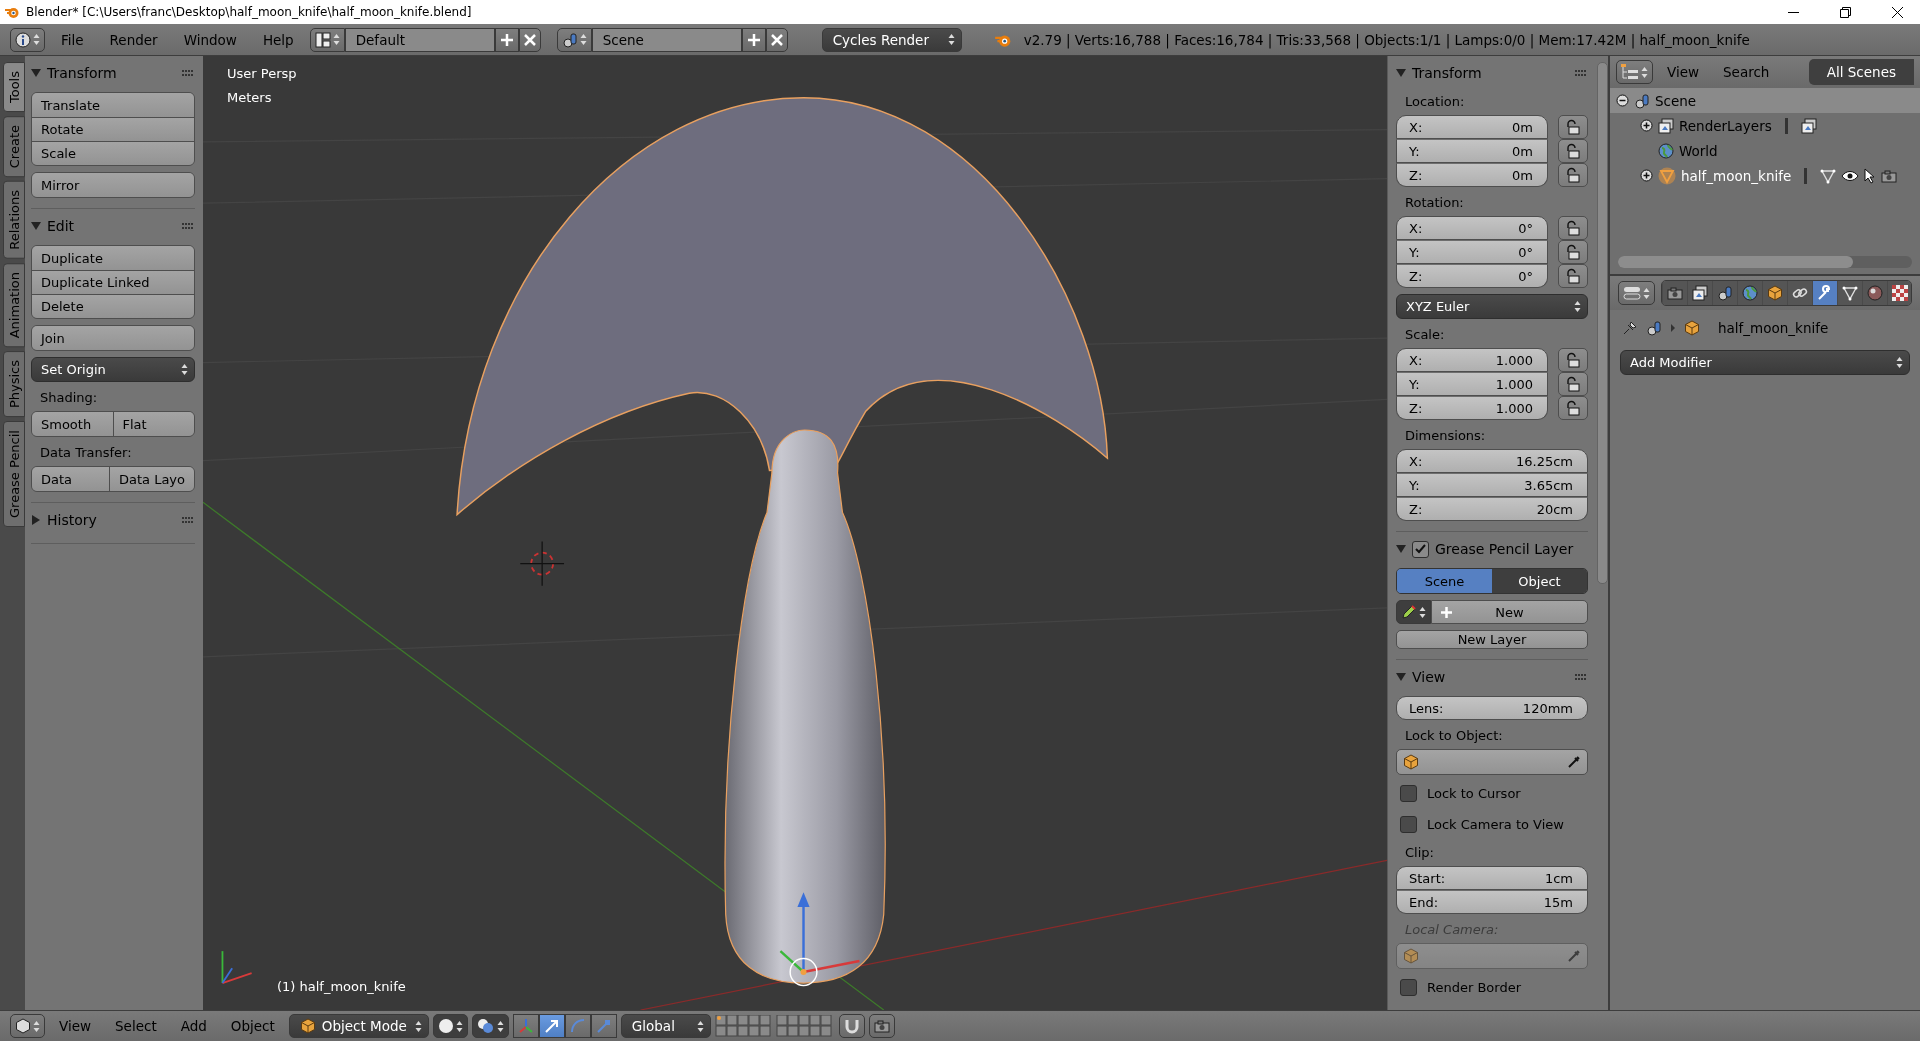 The width and height of the screenshot is (1920, 1041). I want to click on vertical-tab: Relations, so click(14, 220).